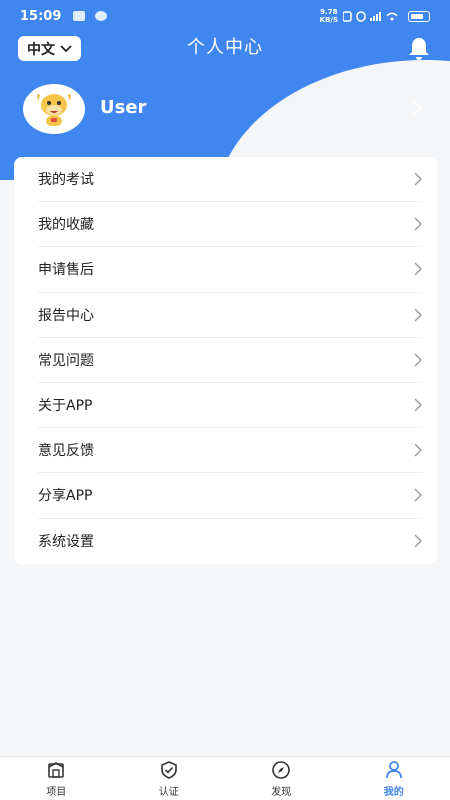 The width and height of the screenshot is (450, 800). What do you see at coordinates (281, 769) in the screenshot?
I see `compass-icon` at bounding box center [281, 769].